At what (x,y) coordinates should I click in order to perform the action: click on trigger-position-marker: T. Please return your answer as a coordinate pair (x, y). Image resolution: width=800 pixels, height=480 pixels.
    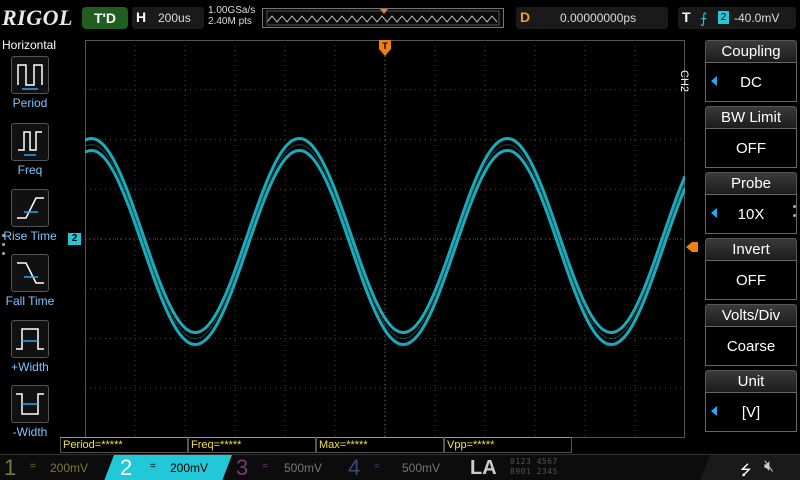
    Looking at the image, I should click on (385, 48).